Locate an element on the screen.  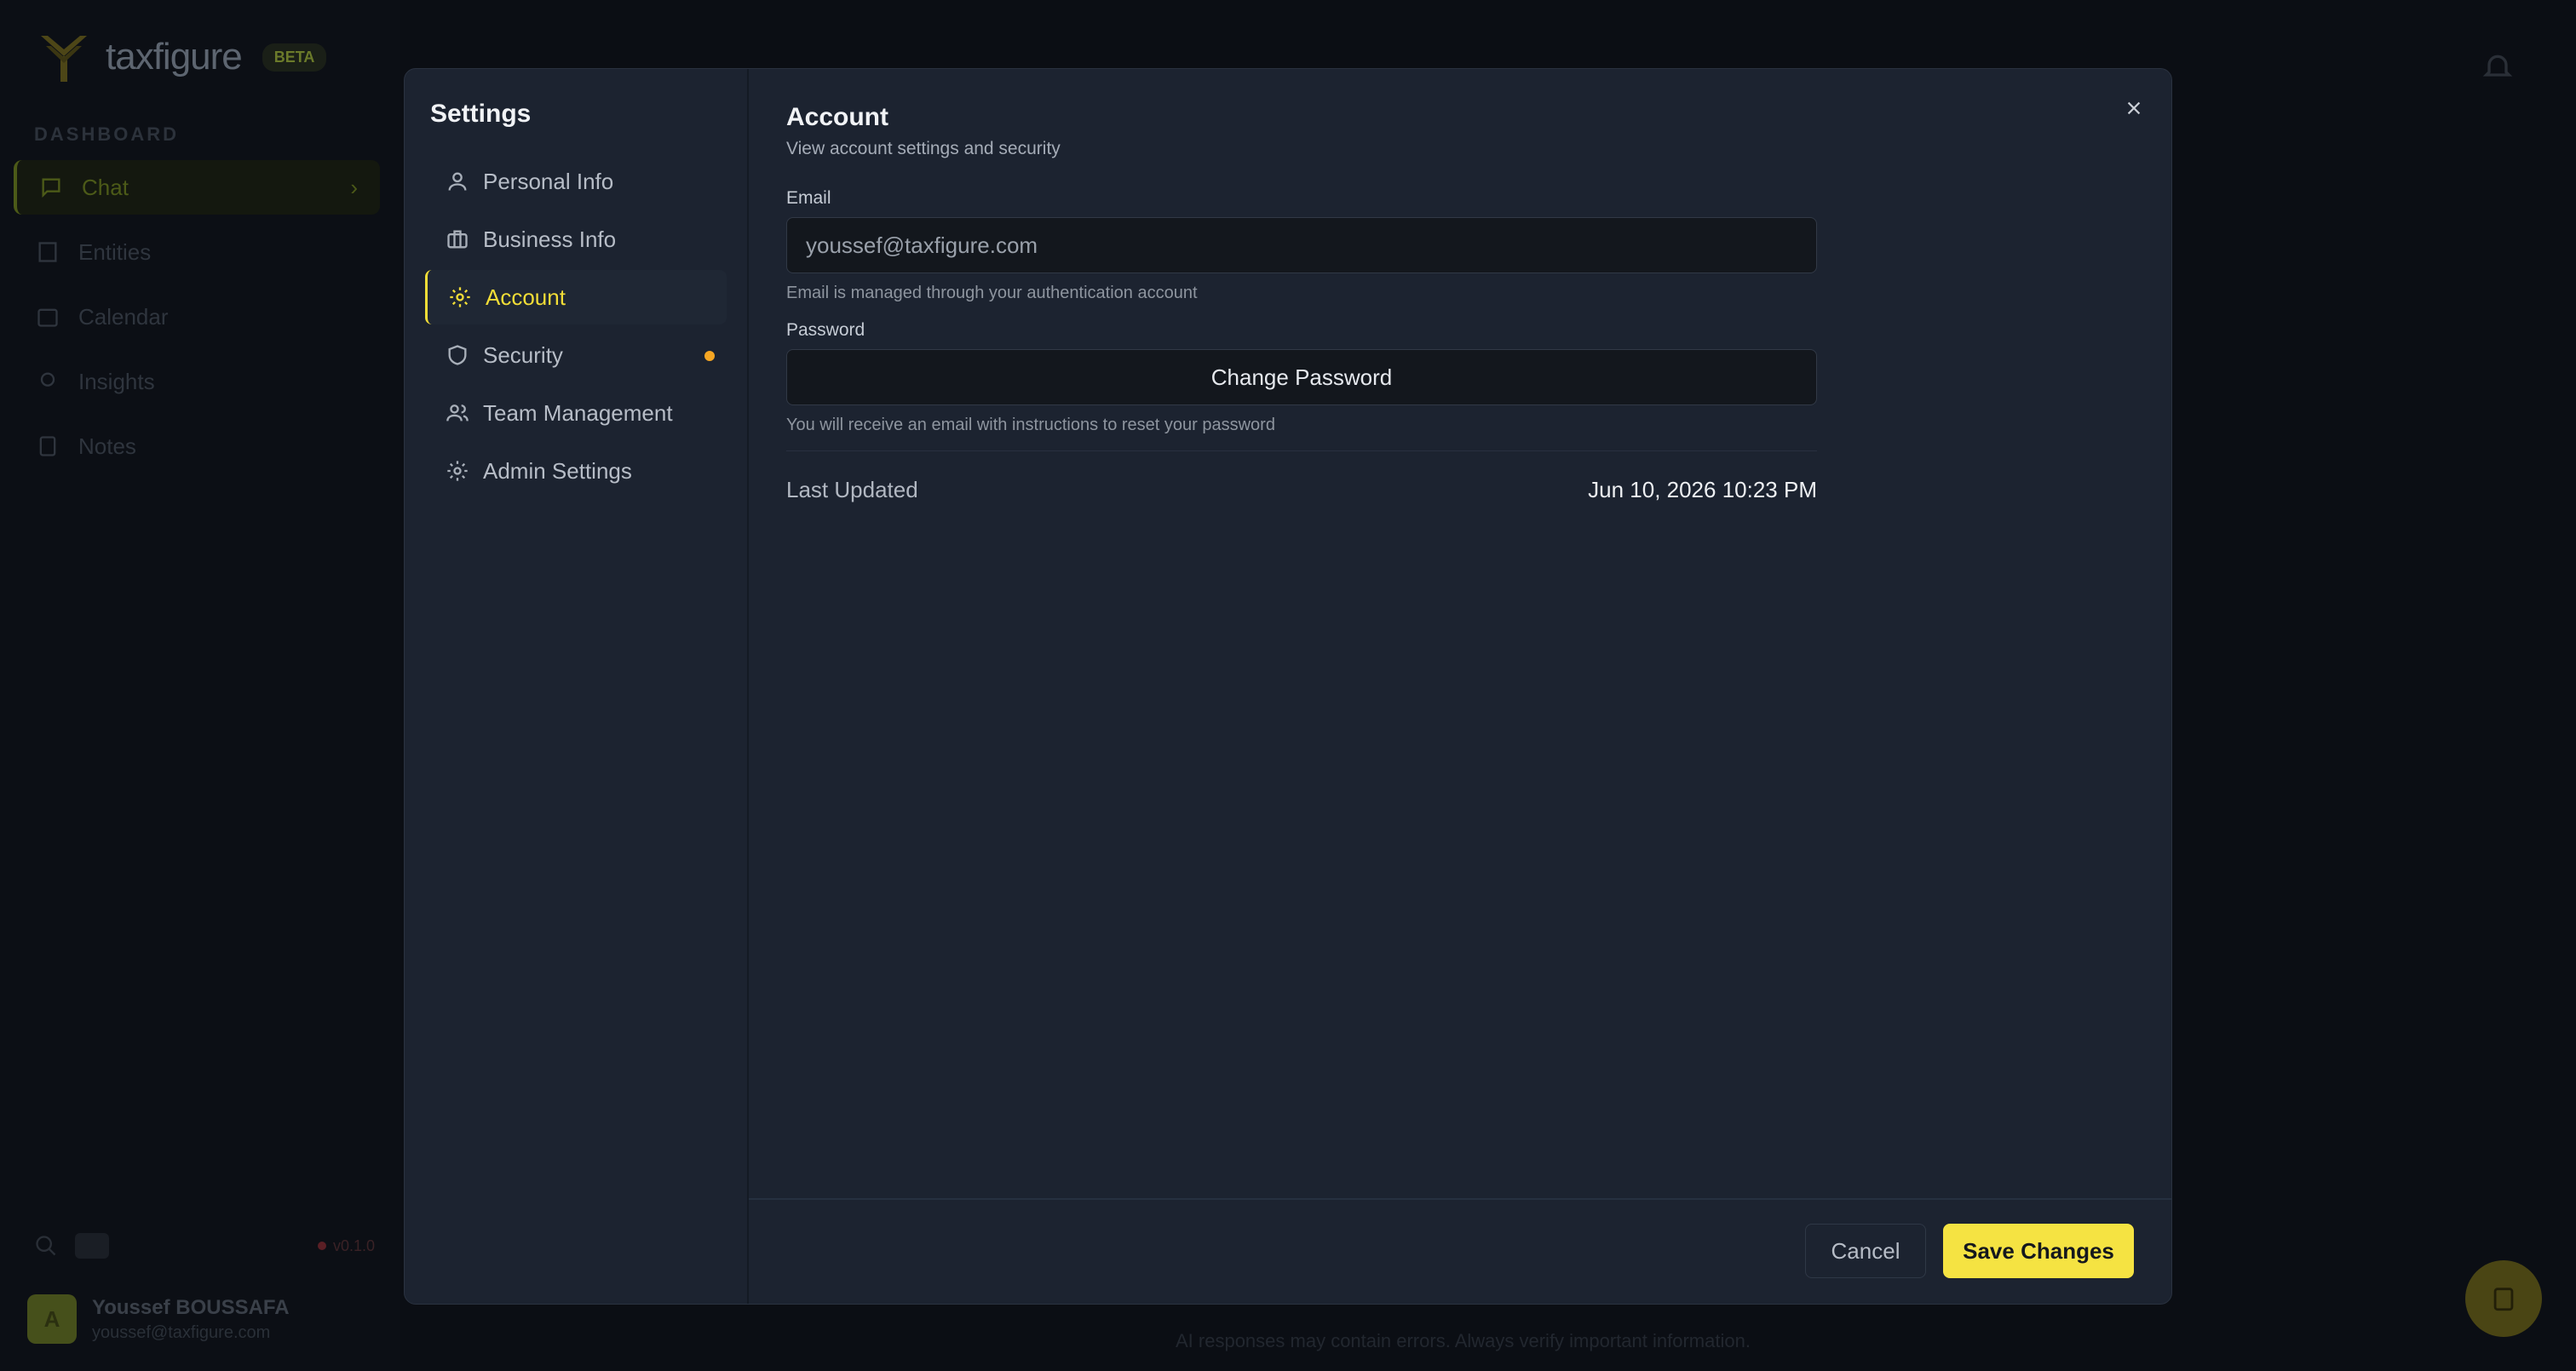
lightbulb-icon is located at coordinates (48, 379).